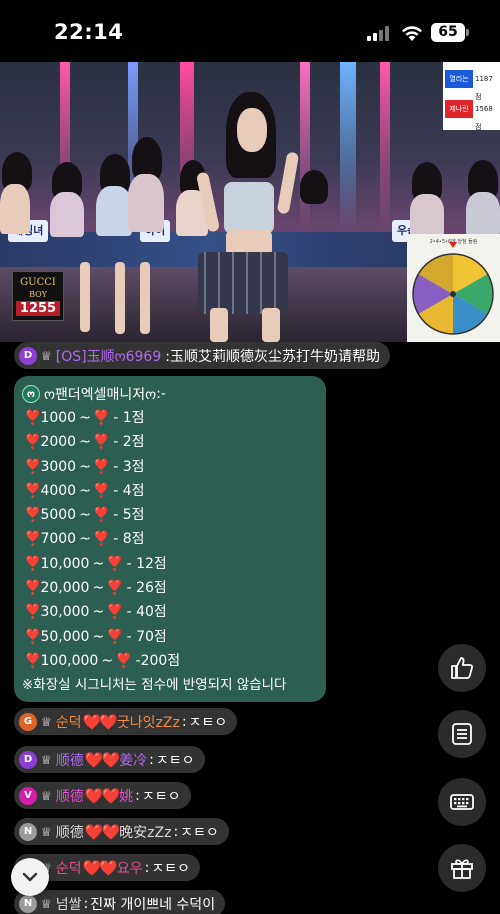  Describe the element at coordinates (69, 904) in the screenshot. I see `chat-username: 넘쌀` at that location.